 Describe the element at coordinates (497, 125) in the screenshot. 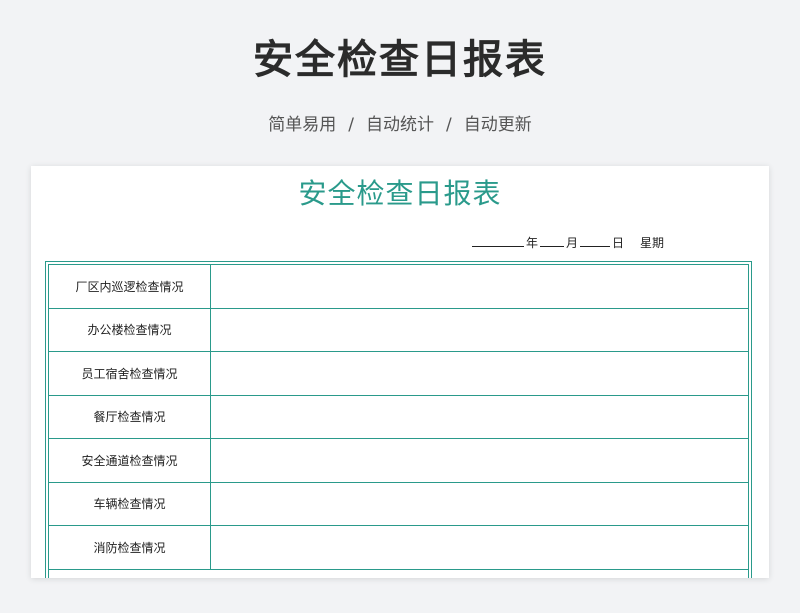

I see `subtitle-item: 自动更新` at that location.